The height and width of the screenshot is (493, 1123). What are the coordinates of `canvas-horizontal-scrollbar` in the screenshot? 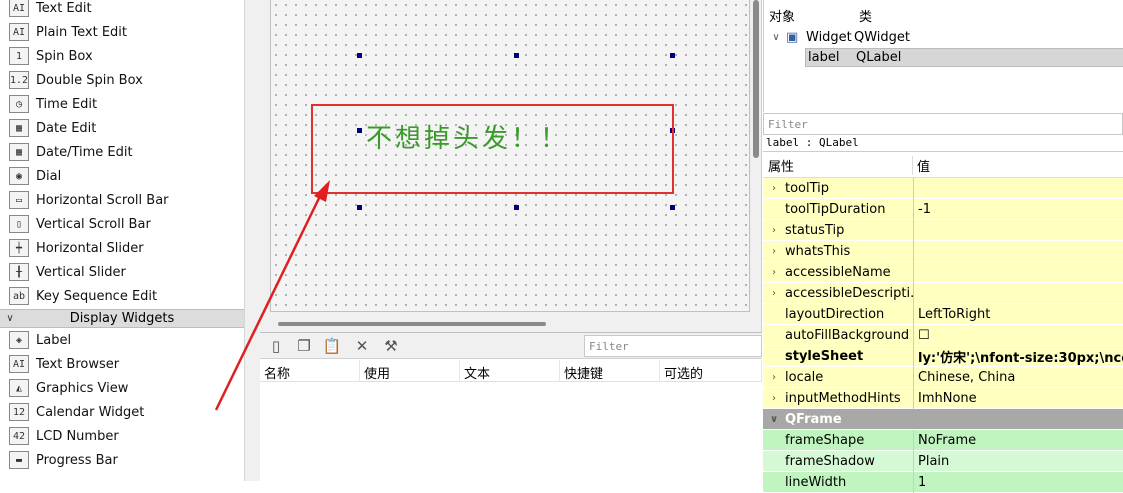 It's located at (412, 324).